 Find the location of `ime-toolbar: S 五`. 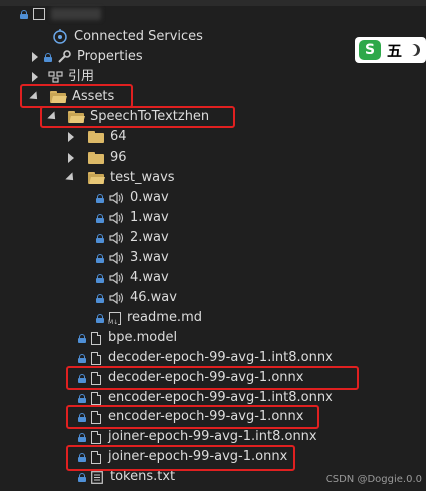

ime-toolbar: S 五 is located at coordinates (390, 50).